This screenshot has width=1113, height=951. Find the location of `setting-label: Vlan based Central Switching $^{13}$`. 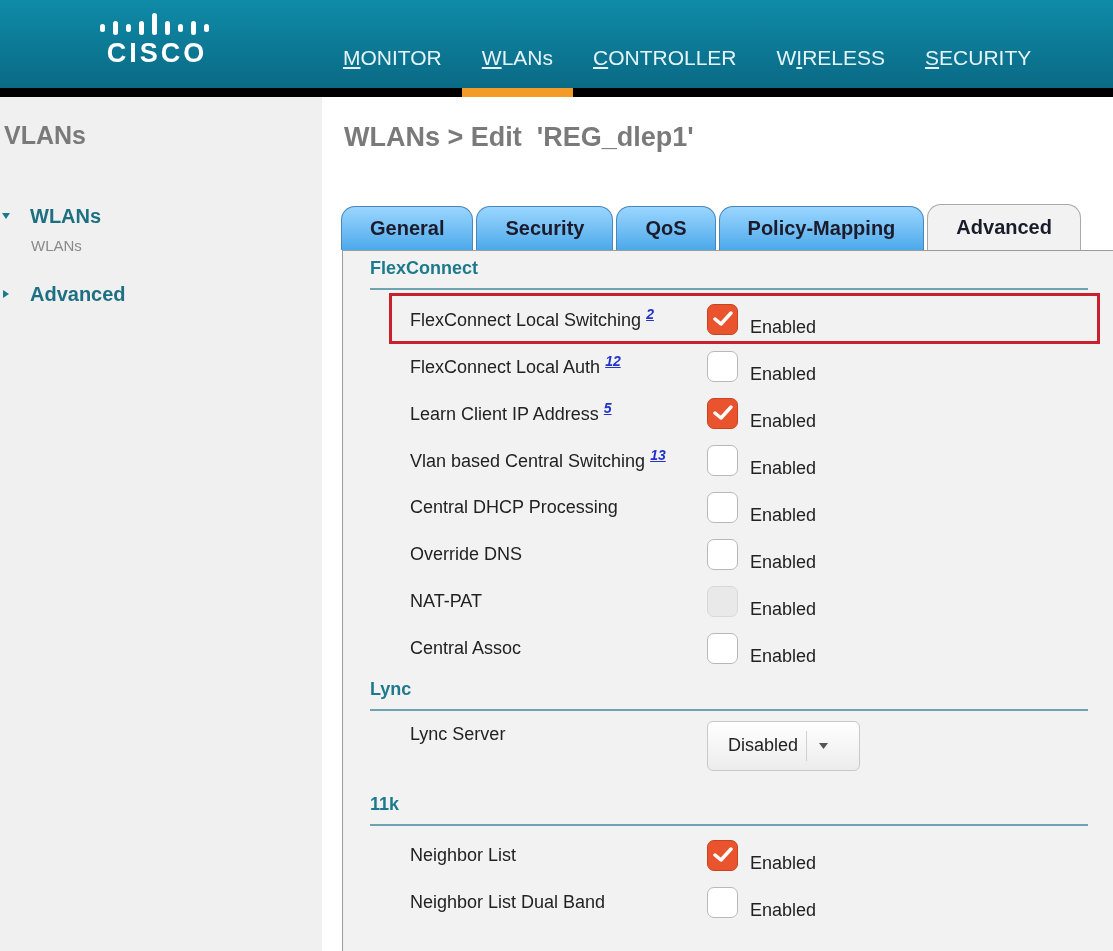

setting-label: Vlan based Central Switching $^{13}$ is located at coordinates (538, 459).